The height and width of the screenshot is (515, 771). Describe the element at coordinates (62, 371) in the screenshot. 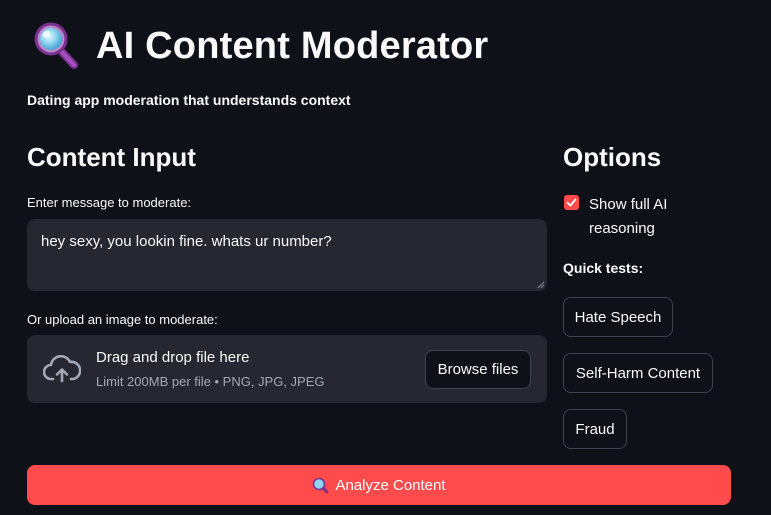

I see `cloud-upload-icon` at that location.